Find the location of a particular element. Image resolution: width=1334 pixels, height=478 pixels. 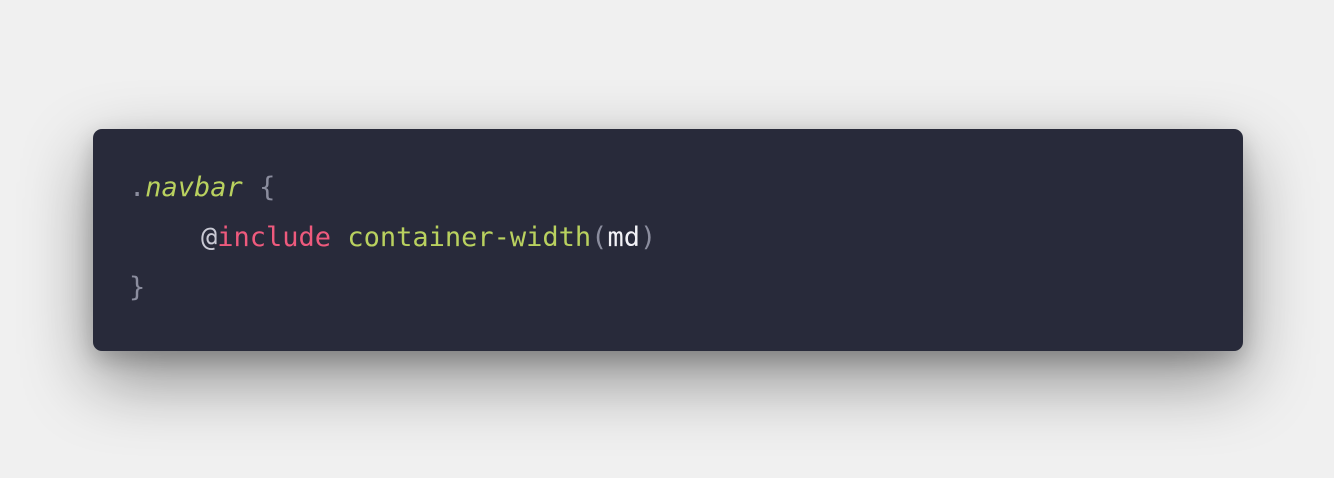

open-paren: ( is located at coordinates (599, 237).